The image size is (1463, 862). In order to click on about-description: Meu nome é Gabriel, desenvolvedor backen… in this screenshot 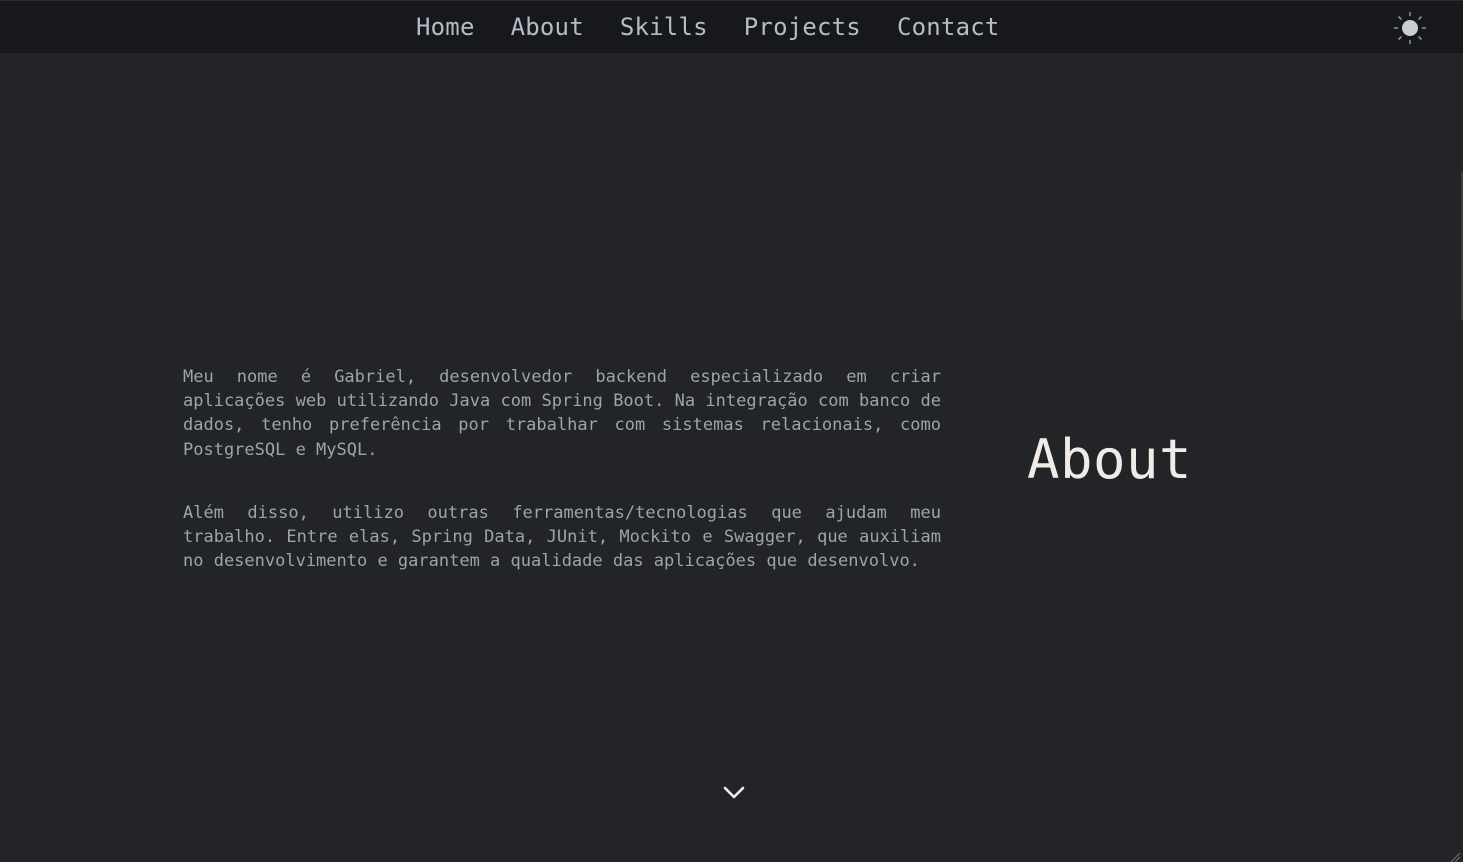, I will do `click(562, 488)`.